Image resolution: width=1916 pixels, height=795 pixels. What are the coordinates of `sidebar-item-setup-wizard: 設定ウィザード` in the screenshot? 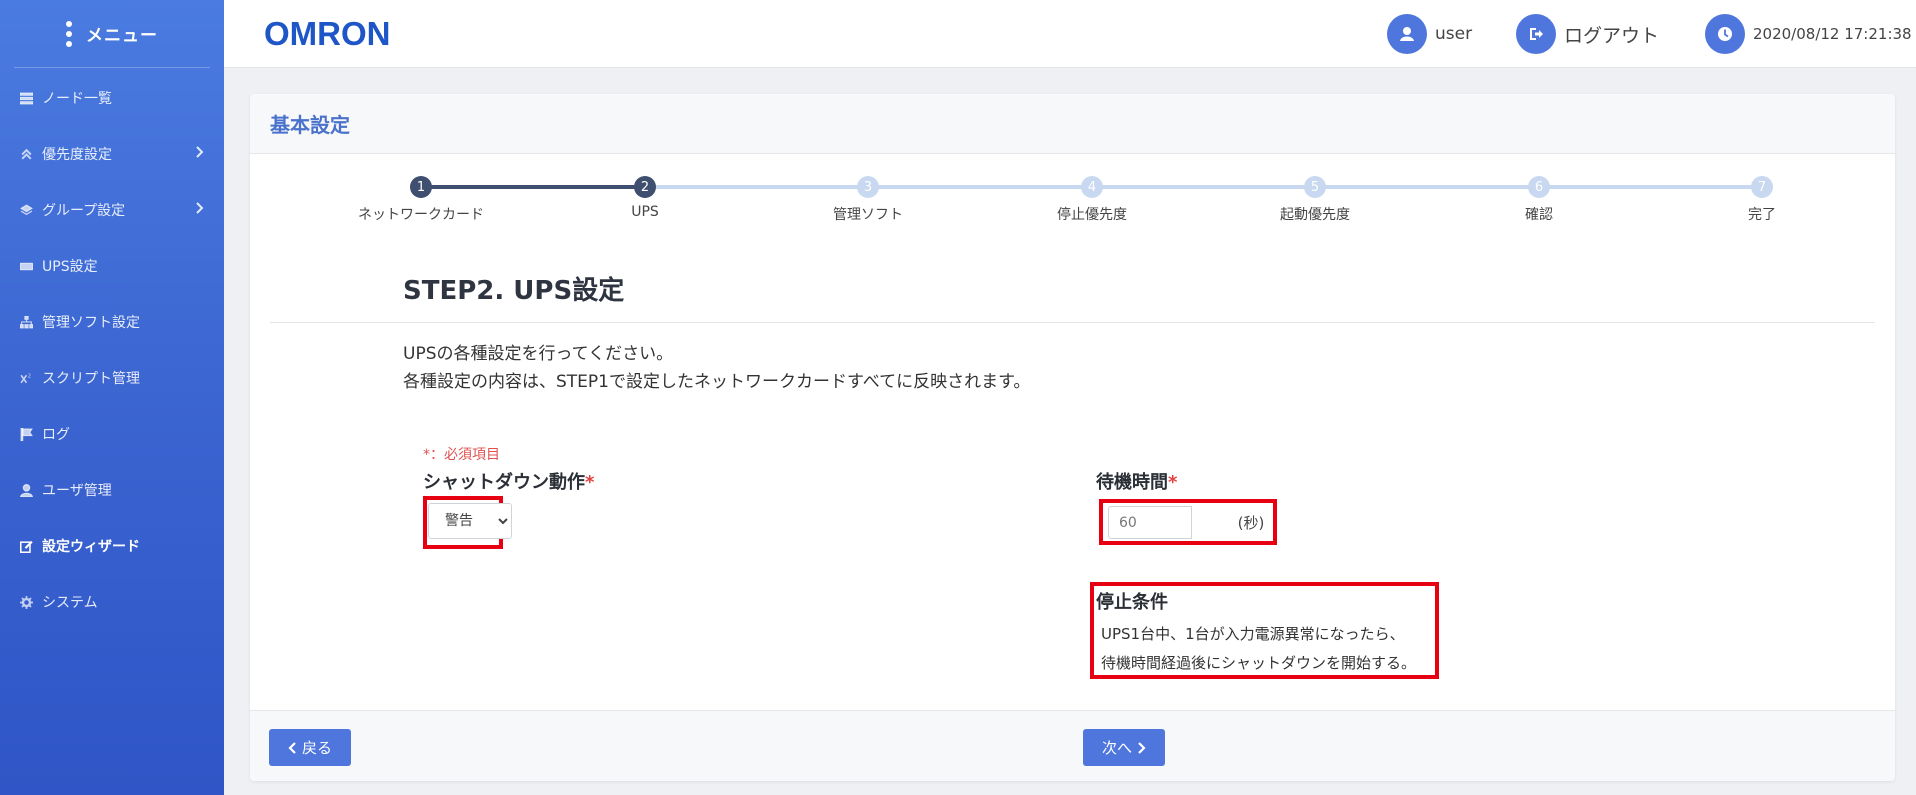 It's located at (112, 546).